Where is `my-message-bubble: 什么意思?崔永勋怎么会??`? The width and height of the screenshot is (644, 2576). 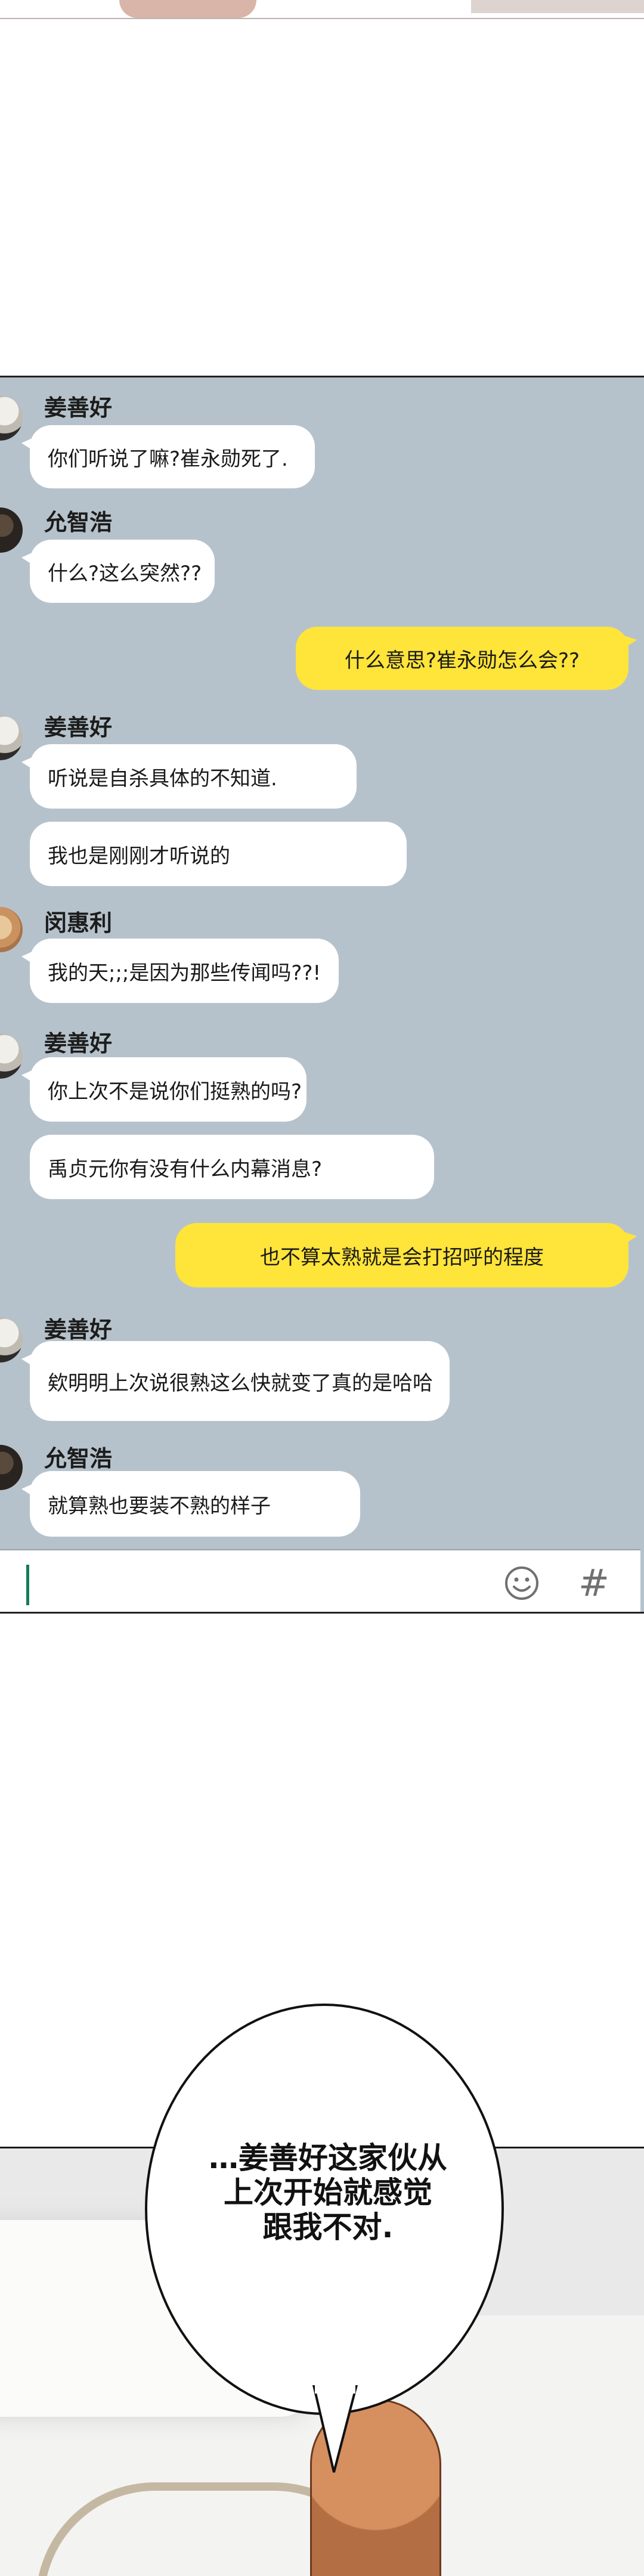 my-message-bubble: 什么意思?崔永勋怎么会?? is located at coordinates (466, 658).